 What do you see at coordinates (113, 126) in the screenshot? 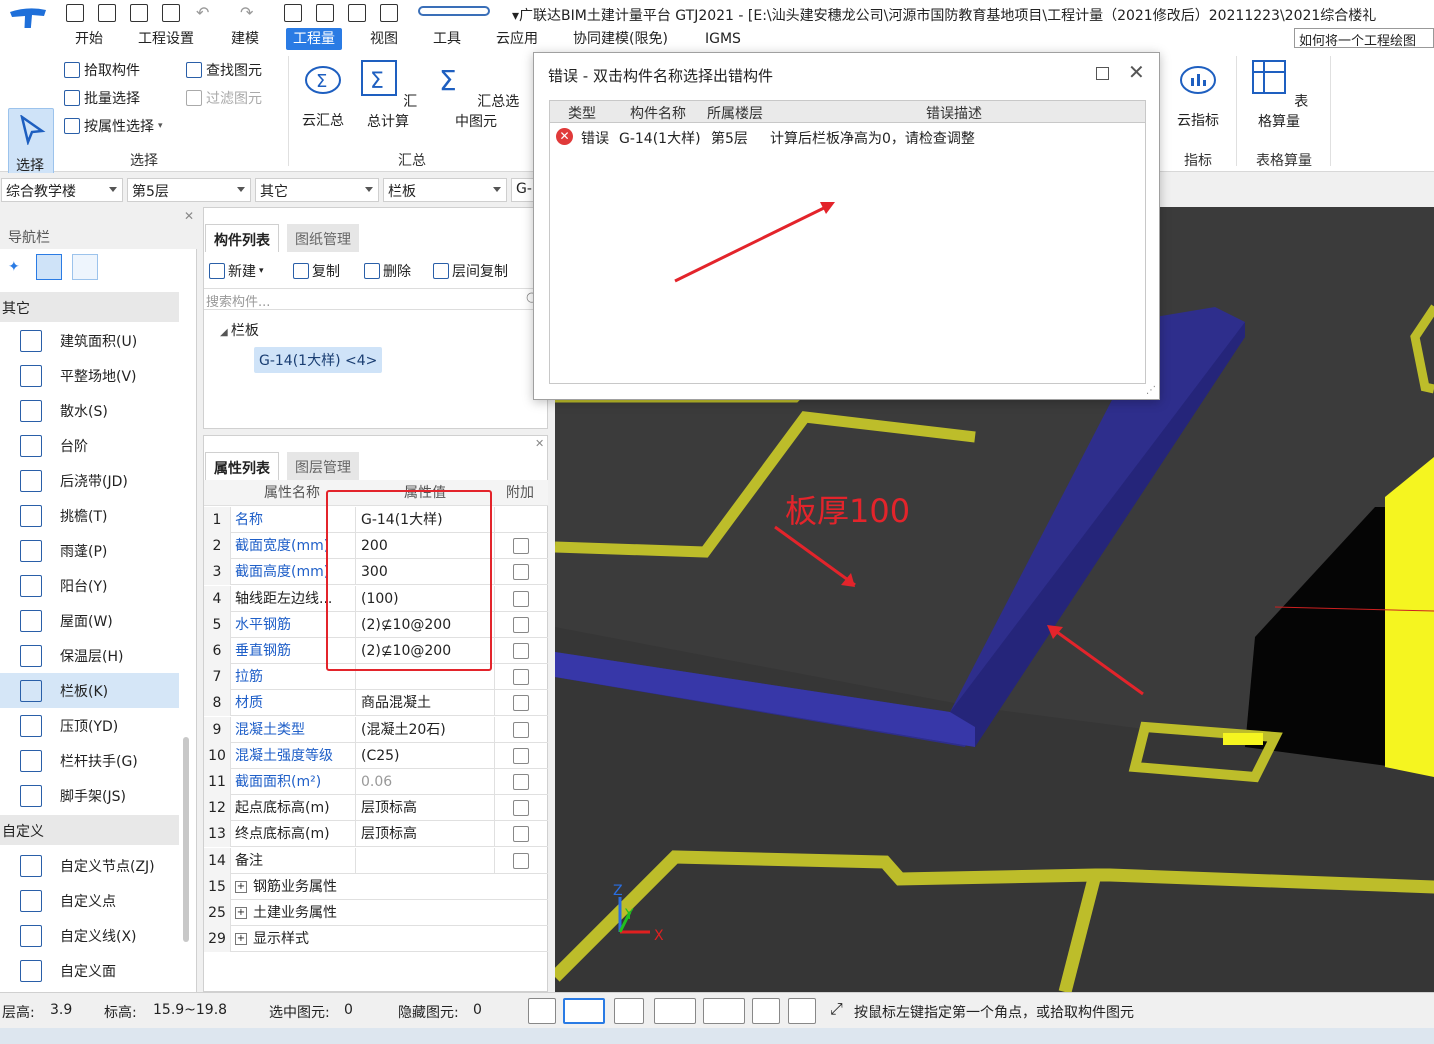
I see `select-by-property-button: 按属性选择 ▾` at bounding box center [113, 126].